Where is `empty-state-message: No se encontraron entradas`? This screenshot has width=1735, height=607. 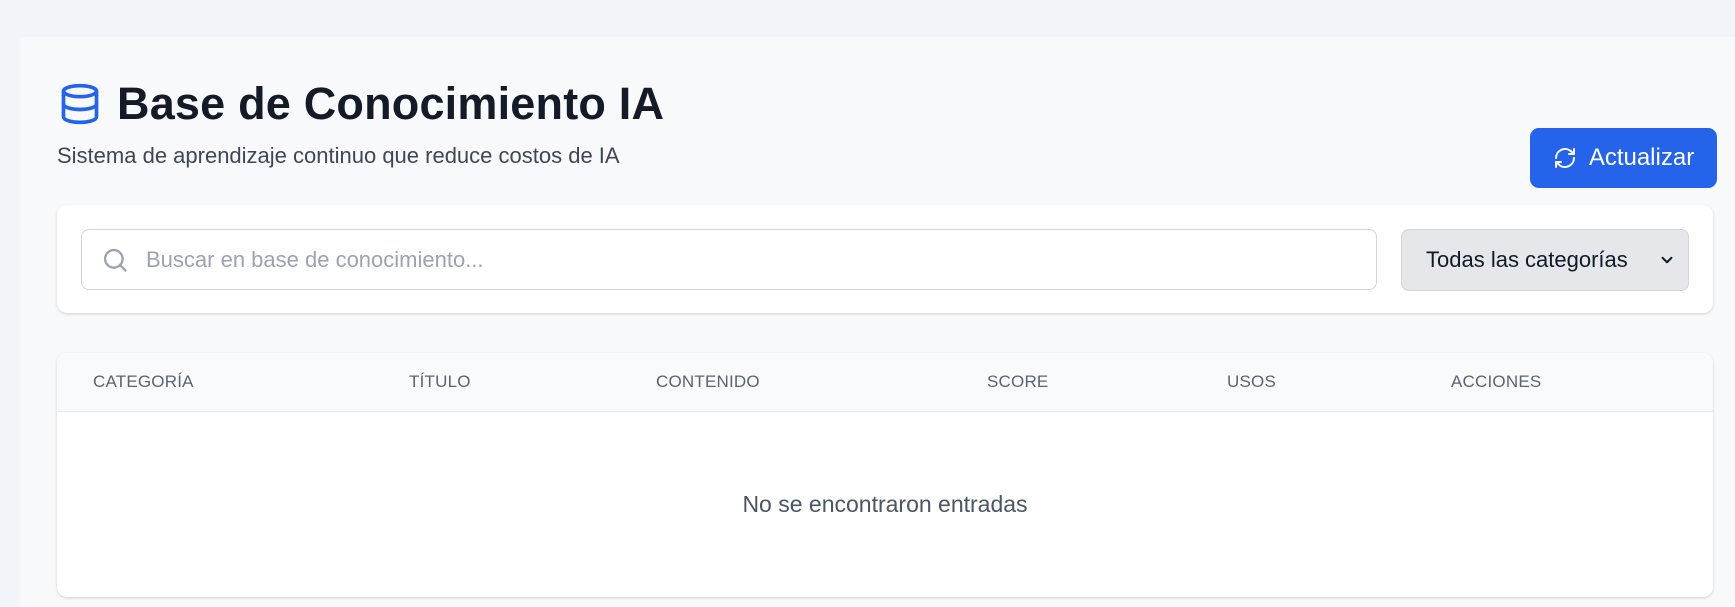
empty-state-message: No se encontraron entradas is located at coordinates (885, 503).